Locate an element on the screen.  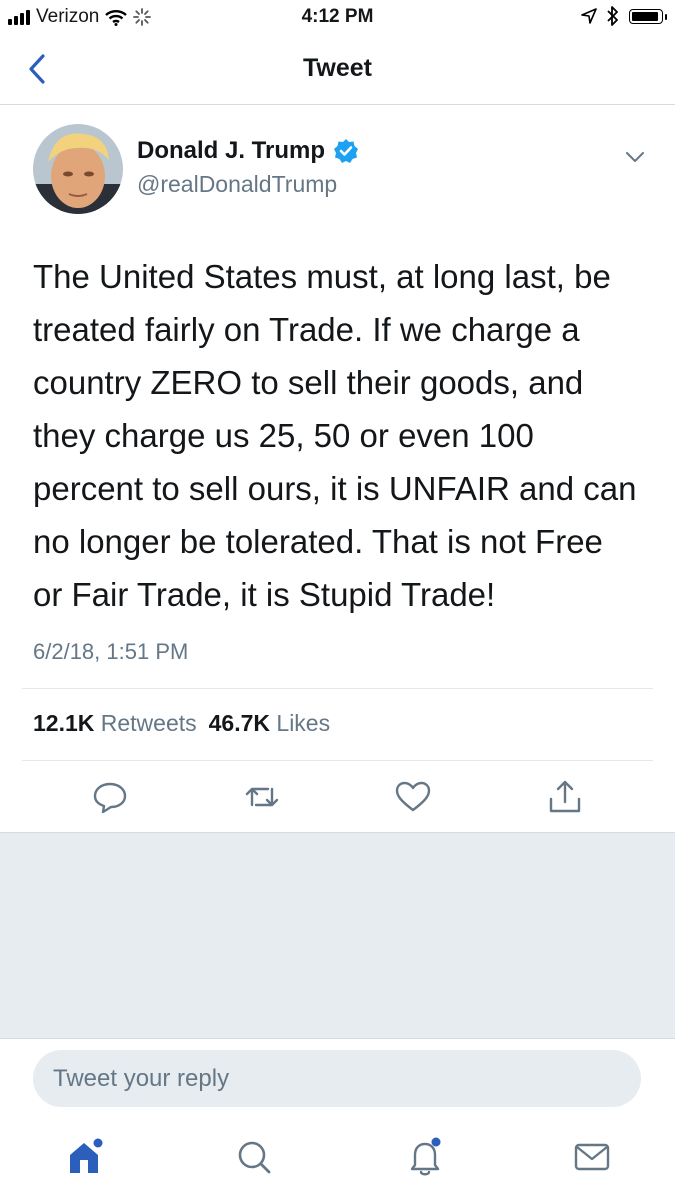
tweet-line: treated fairly on Trade. If we charge a is located at coordinates (306, 329).